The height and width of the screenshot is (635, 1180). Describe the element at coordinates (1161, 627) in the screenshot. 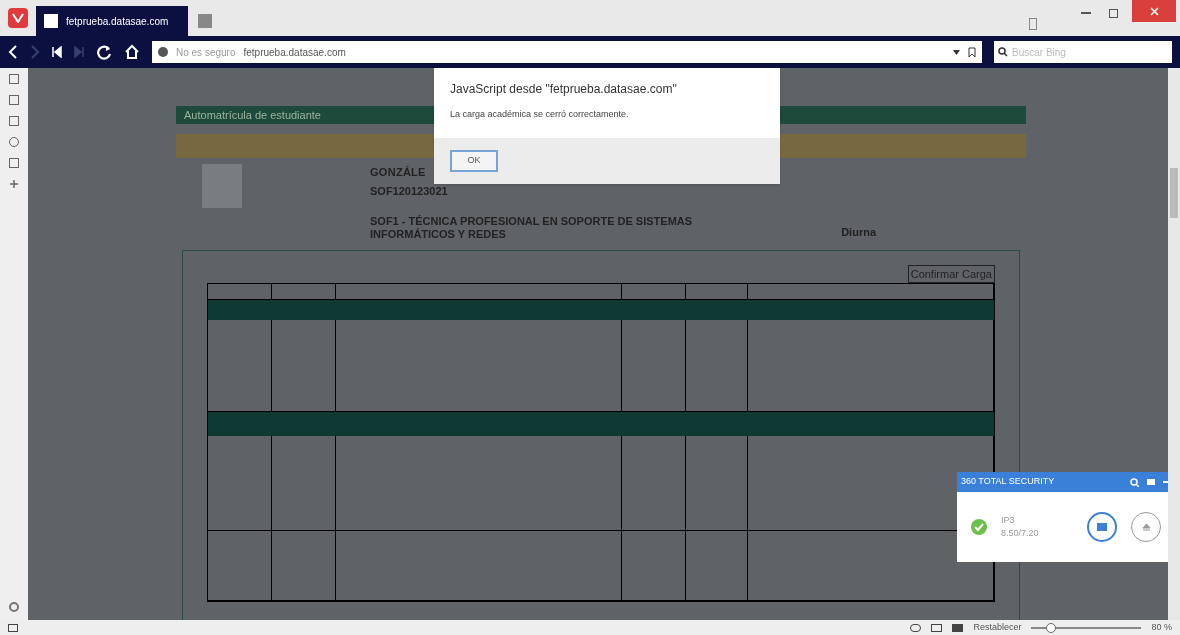

I see `zoom-value: 80 %` at that location.